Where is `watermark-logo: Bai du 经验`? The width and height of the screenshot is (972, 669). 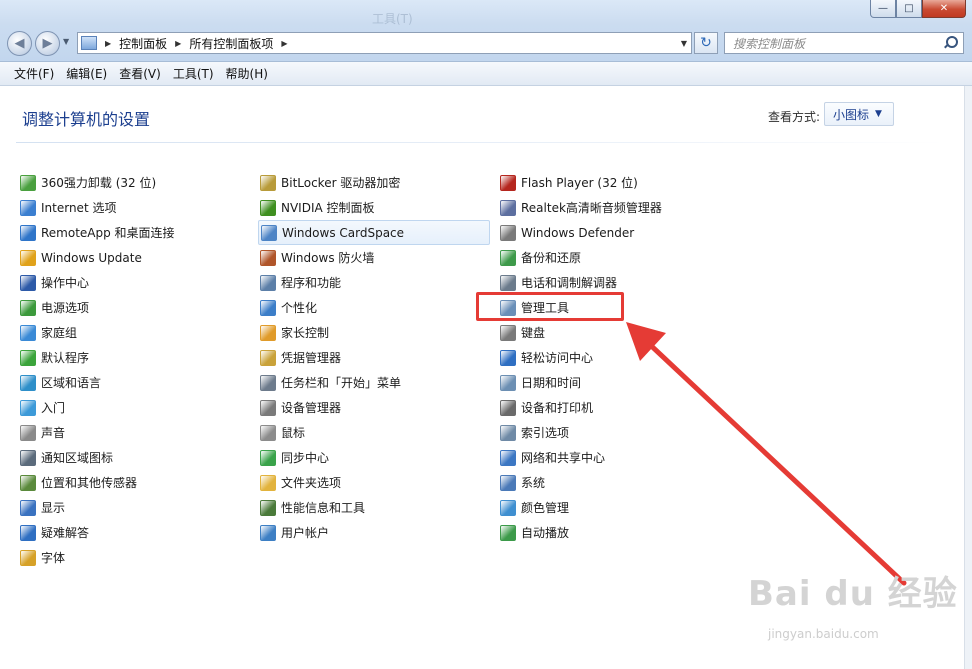
watermark-logo: Bai du 经验 is located at coordinates (853, 594).